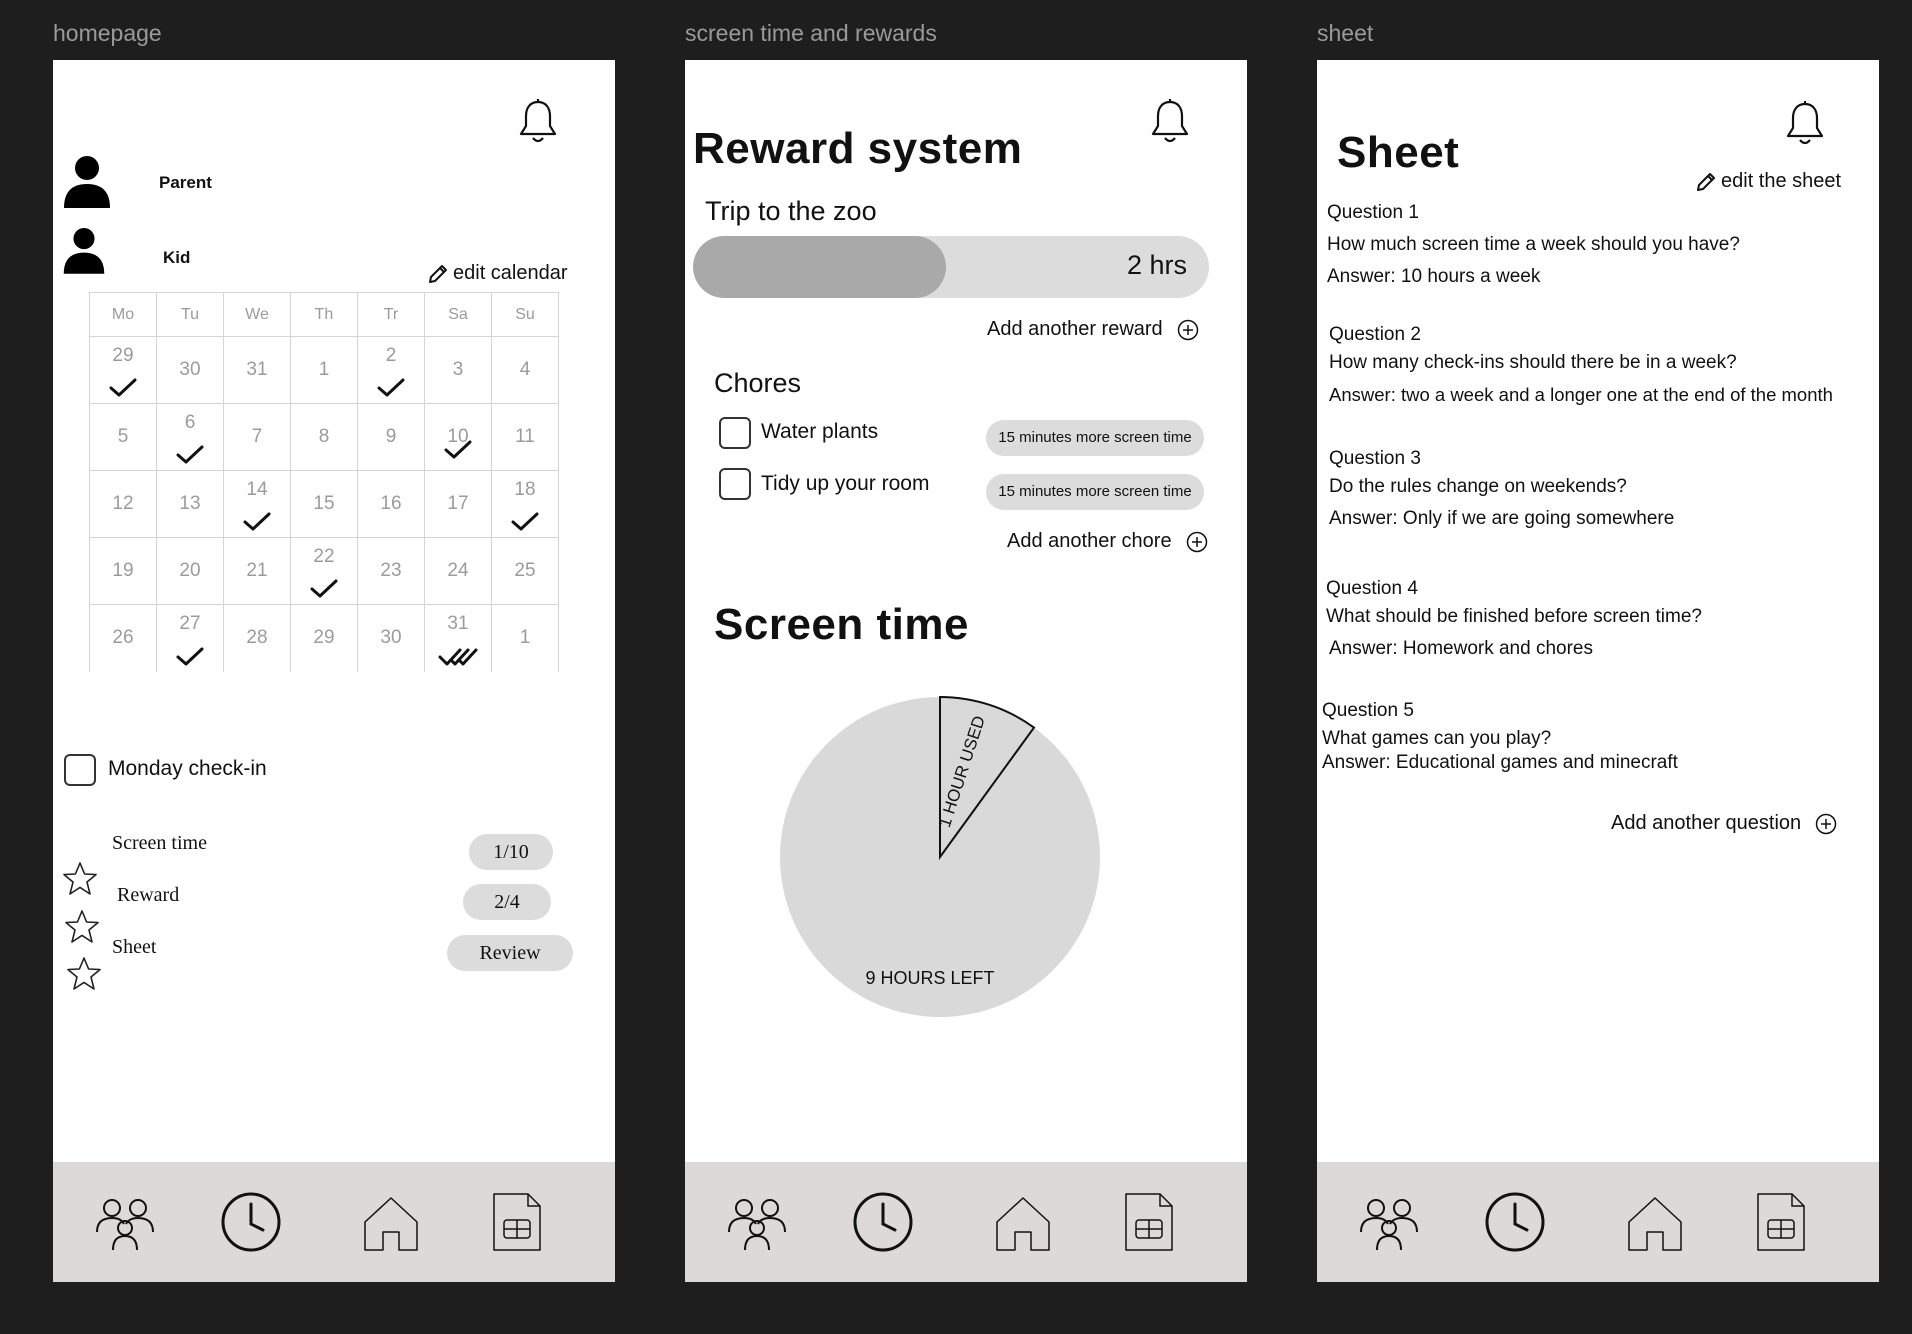 Image resolution: width=1912 pixels, height=1334 pixels. I want to click on calendar-day: 25, so click(525, 571).